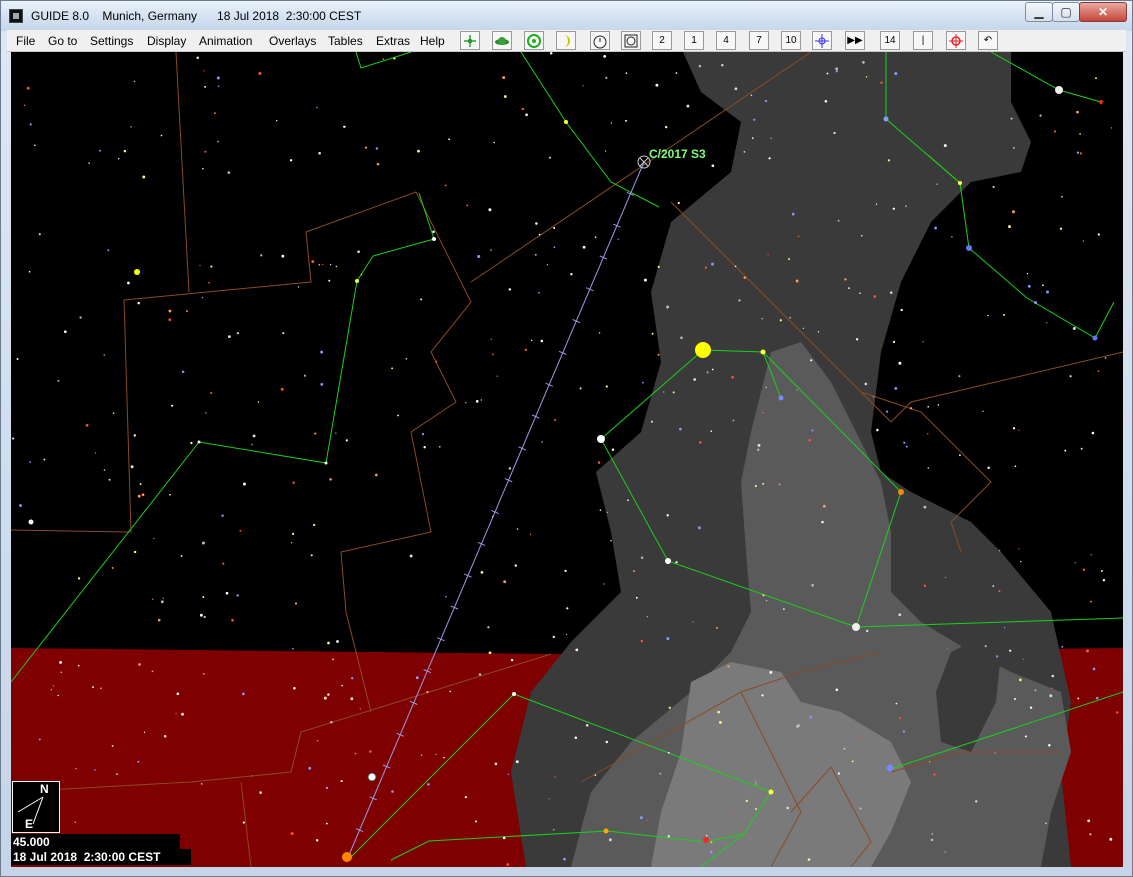  Describe the element at coordinates (111, 41) in the screenshot. I see `menu-settings: Settings` at that location.